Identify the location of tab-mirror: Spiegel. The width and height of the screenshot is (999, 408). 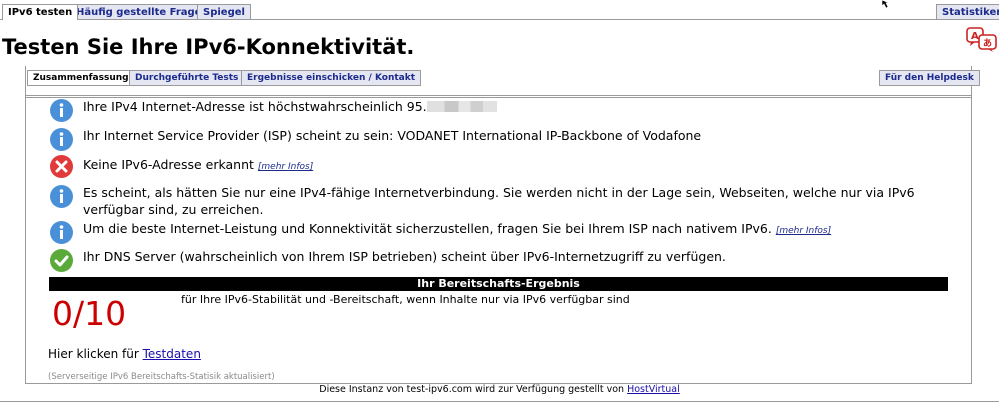
(224, 11).